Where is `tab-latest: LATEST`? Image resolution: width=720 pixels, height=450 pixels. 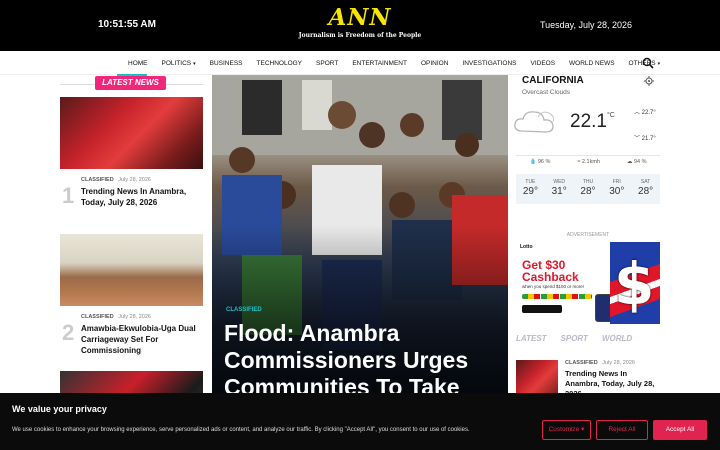
tab-latest: LATEST is located at coordinates (531, 345).